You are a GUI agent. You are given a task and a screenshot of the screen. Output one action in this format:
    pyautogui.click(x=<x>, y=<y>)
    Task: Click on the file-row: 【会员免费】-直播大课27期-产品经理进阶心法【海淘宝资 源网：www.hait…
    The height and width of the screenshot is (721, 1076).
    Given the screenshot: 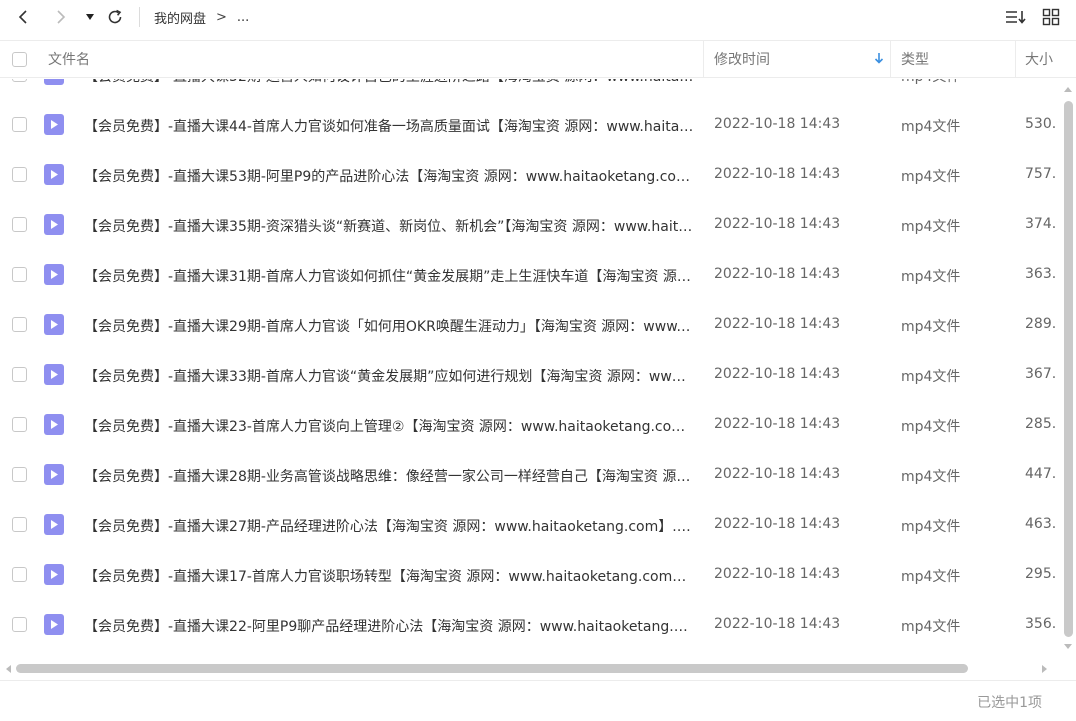 What is the action you would take?
    pyautogui.click(x=530, y=525)
    